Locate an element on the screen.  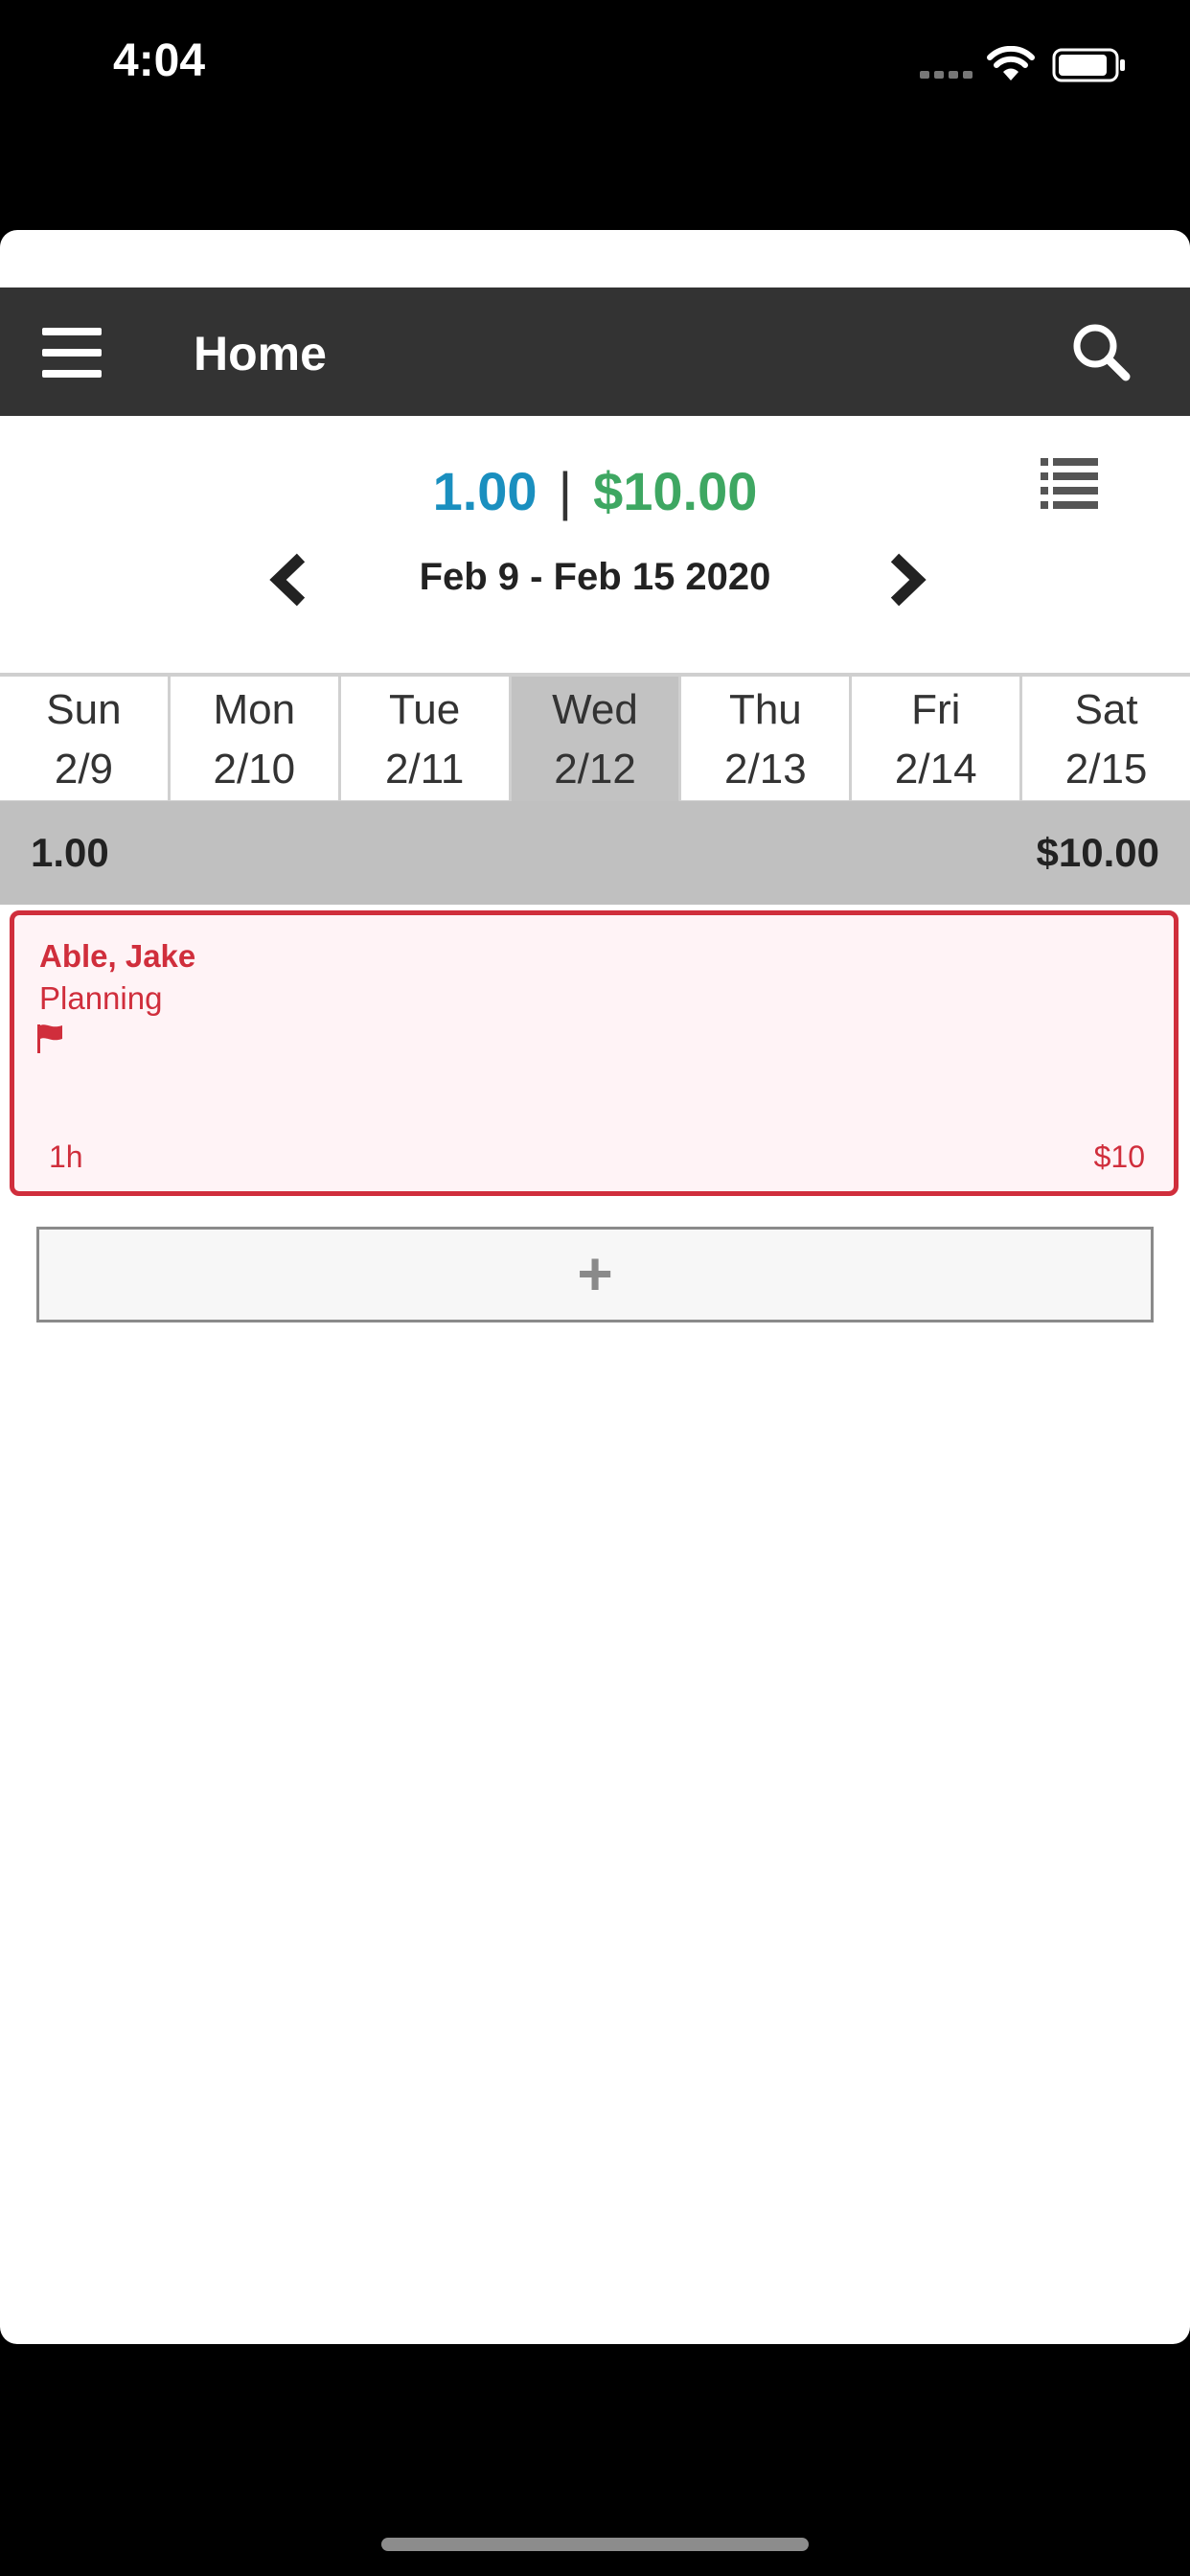
day-name: Wed is located at coordinates (595, 709).